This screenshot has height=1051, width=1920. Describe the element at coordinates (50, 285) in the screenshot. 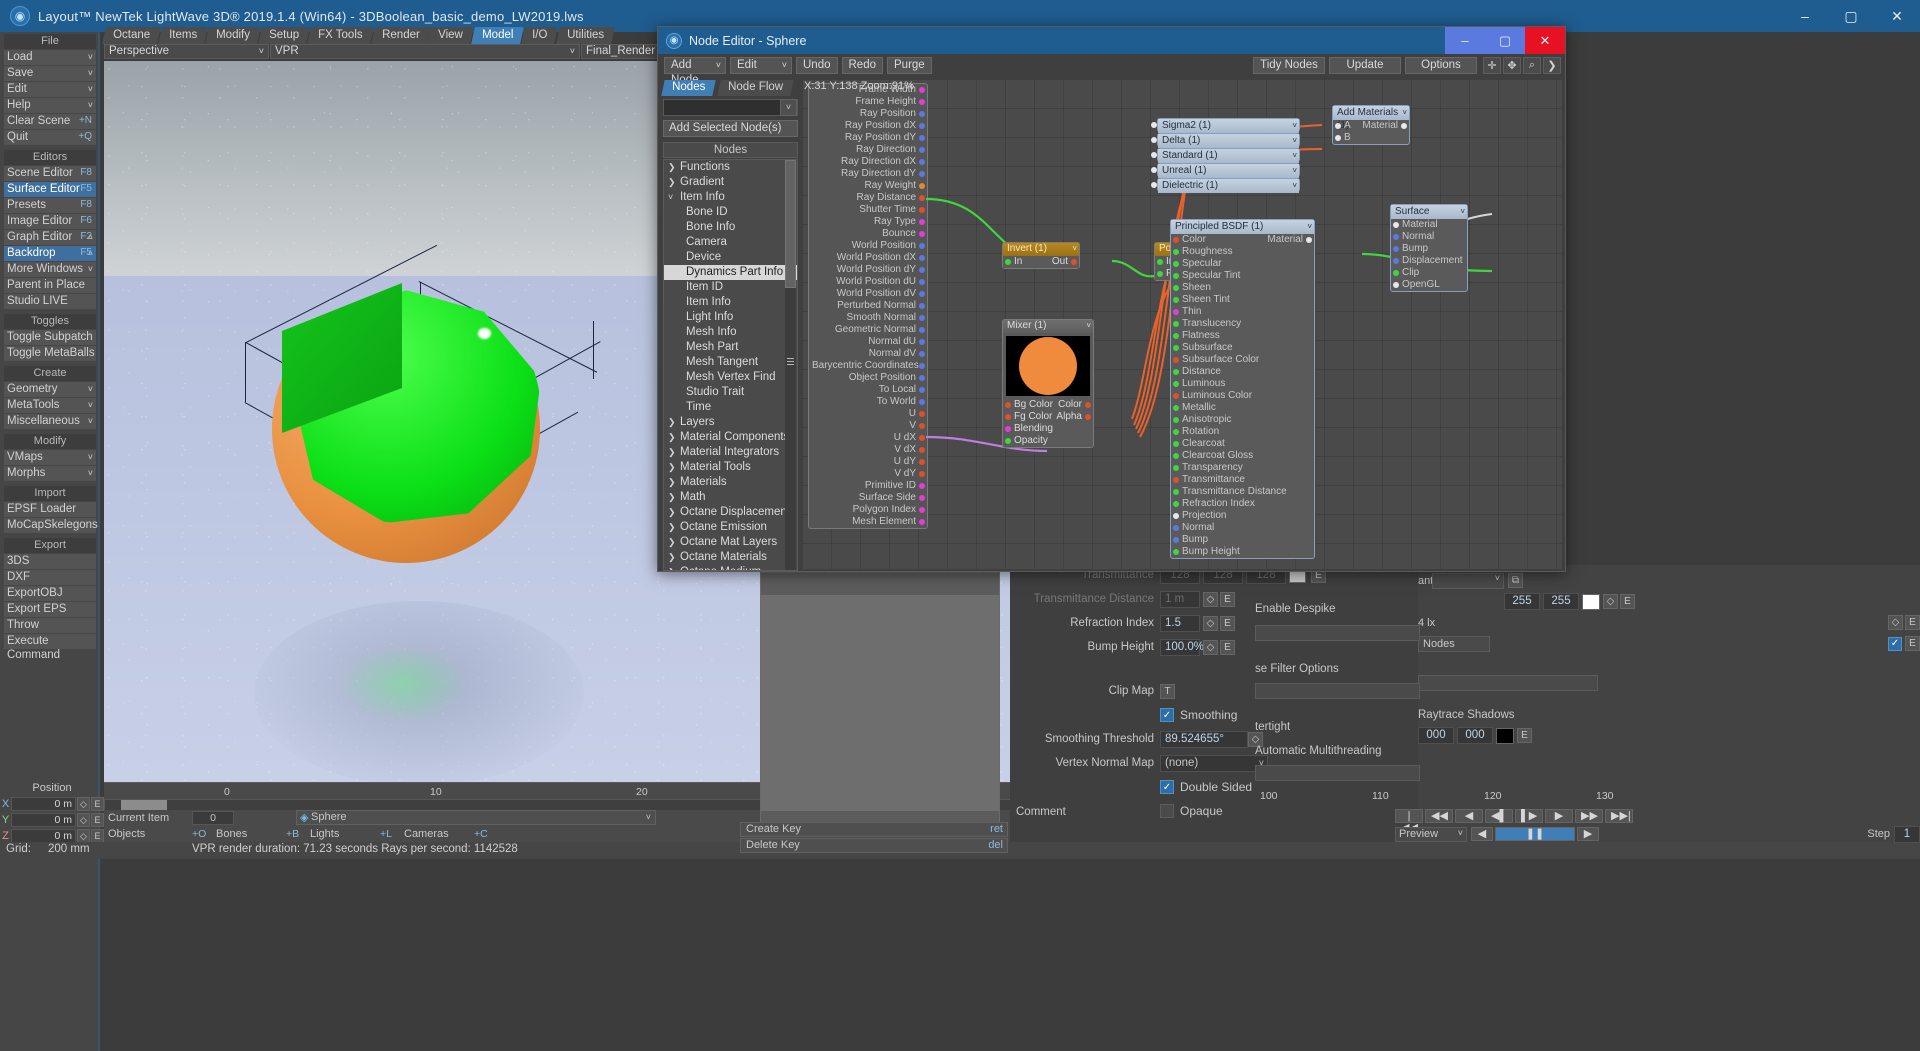

I see `sidebar-item-parent-in-place: Parent in Place` at that location.